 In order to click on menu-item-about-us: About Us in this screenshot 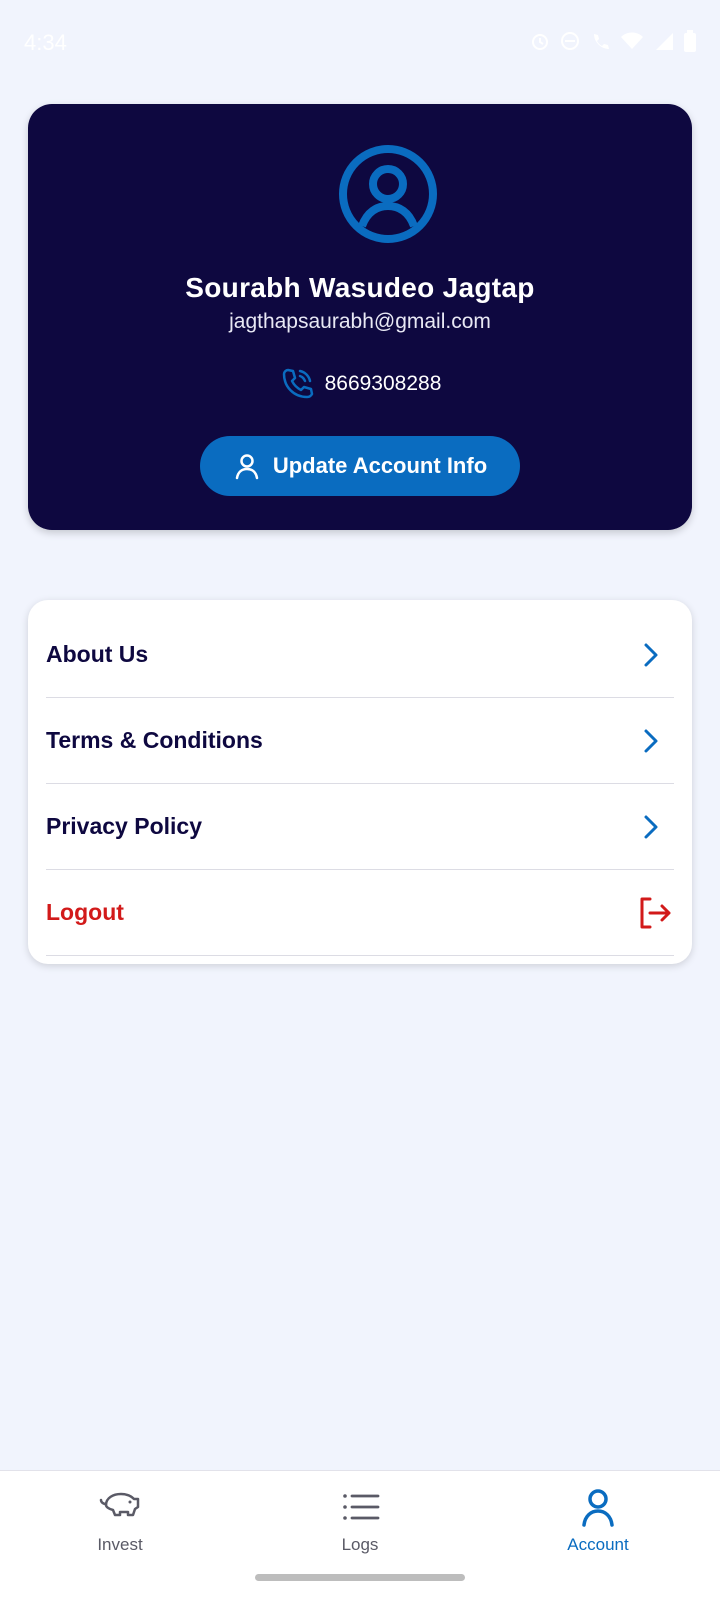, I will do `click(360, 655)`.